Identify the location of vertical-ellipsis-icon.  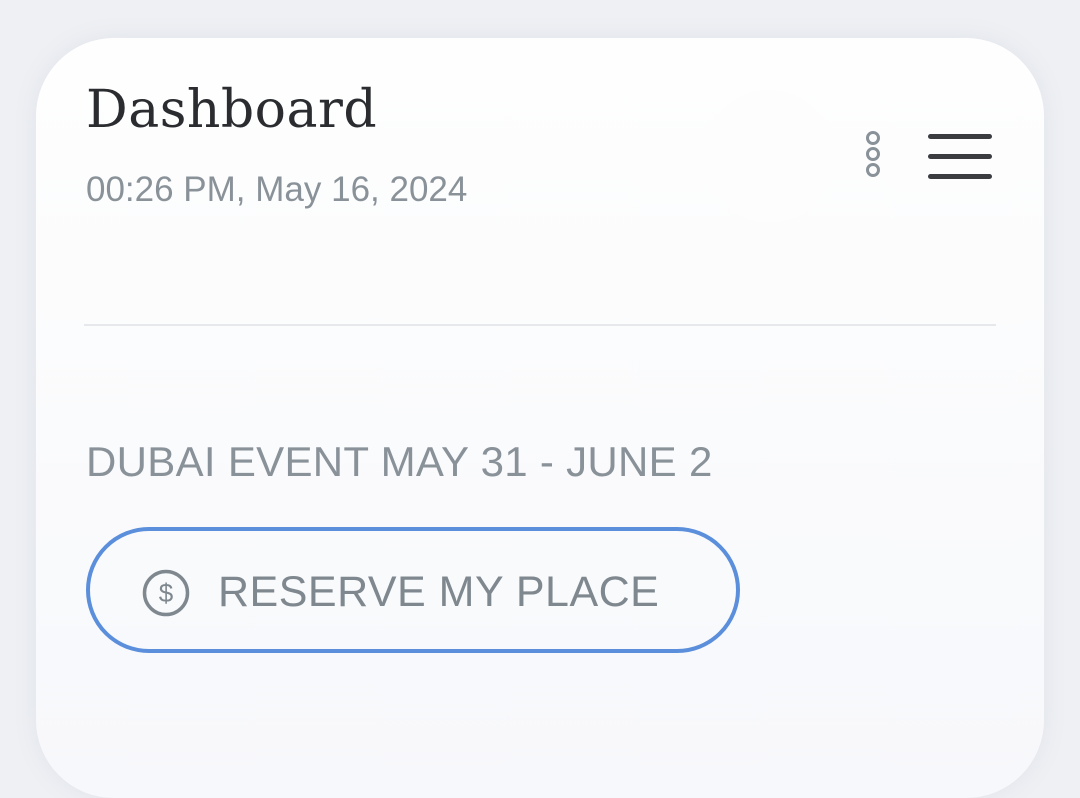
(873, 154).